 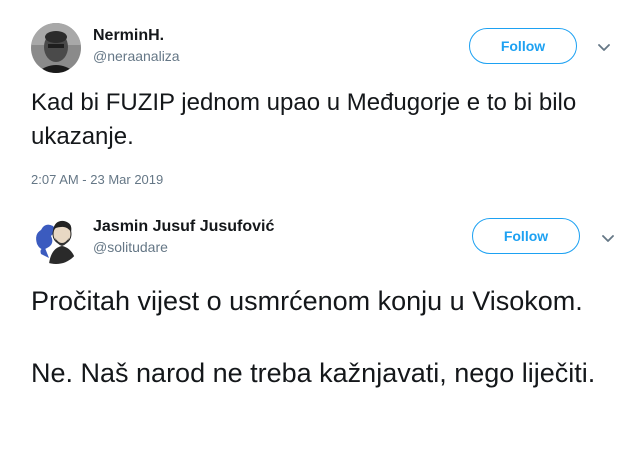 I want to click on avatar-illustration, so click(x=56, y=239).